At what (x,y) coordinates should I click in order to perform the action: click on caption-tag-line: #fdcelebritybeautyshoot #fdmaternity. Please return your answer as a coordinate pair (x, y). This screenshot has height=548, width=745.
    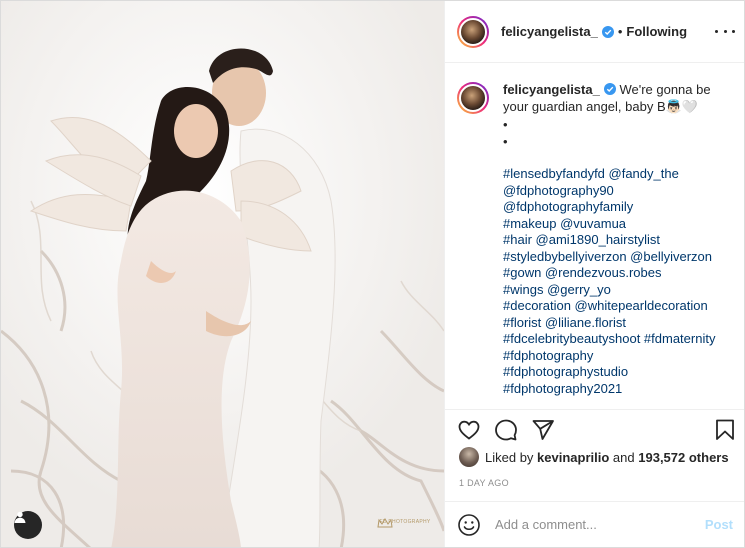
    Looking at the image, I should click on (609, 339).